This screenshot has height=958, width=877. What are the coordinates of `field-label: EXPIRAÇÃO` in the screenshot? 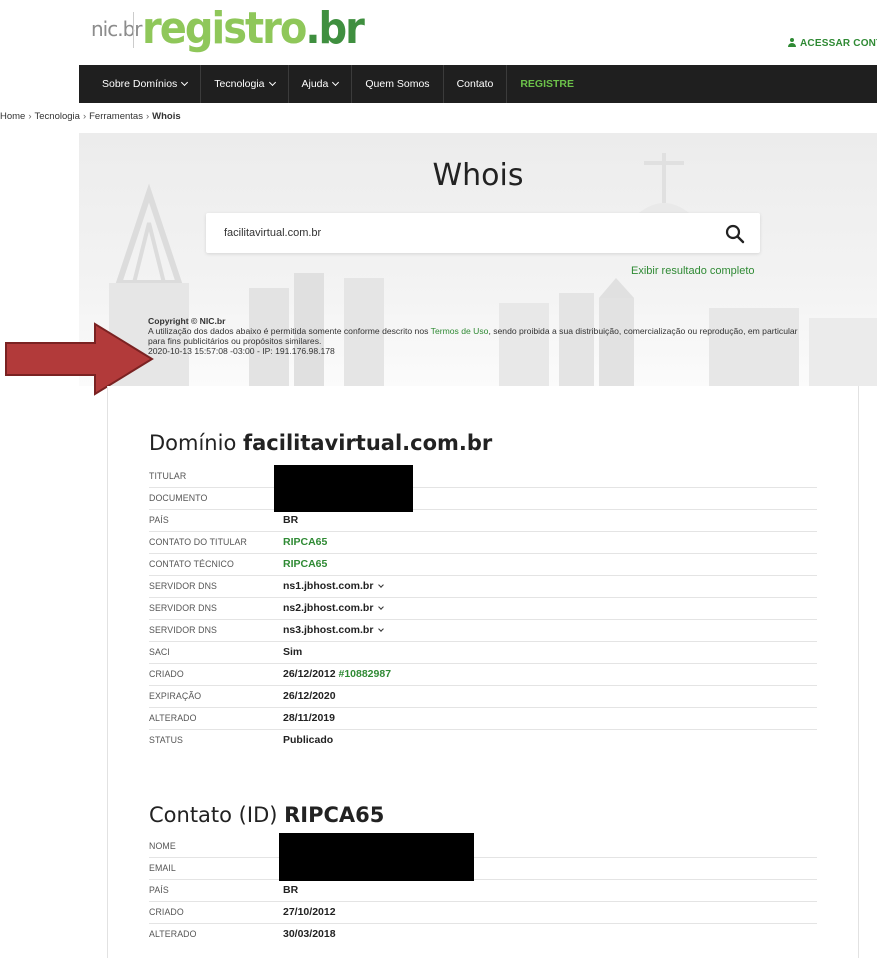 It's located at (175, 696).